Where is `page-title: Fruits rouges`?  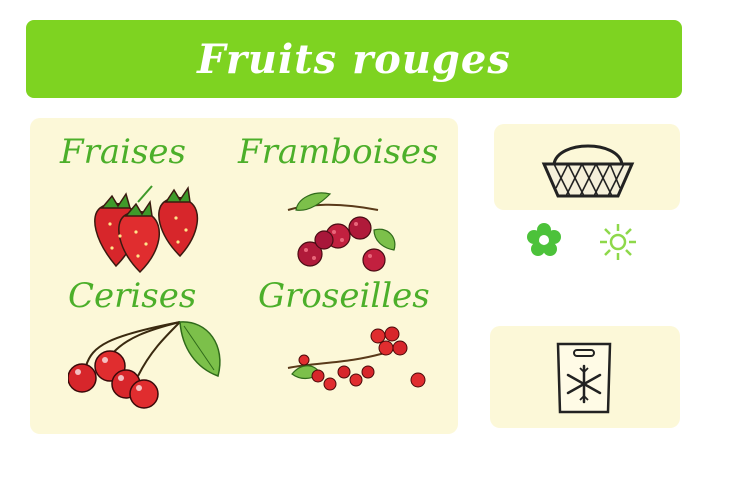
page-title: Fruits rouges is located at coordinates (354, 59).